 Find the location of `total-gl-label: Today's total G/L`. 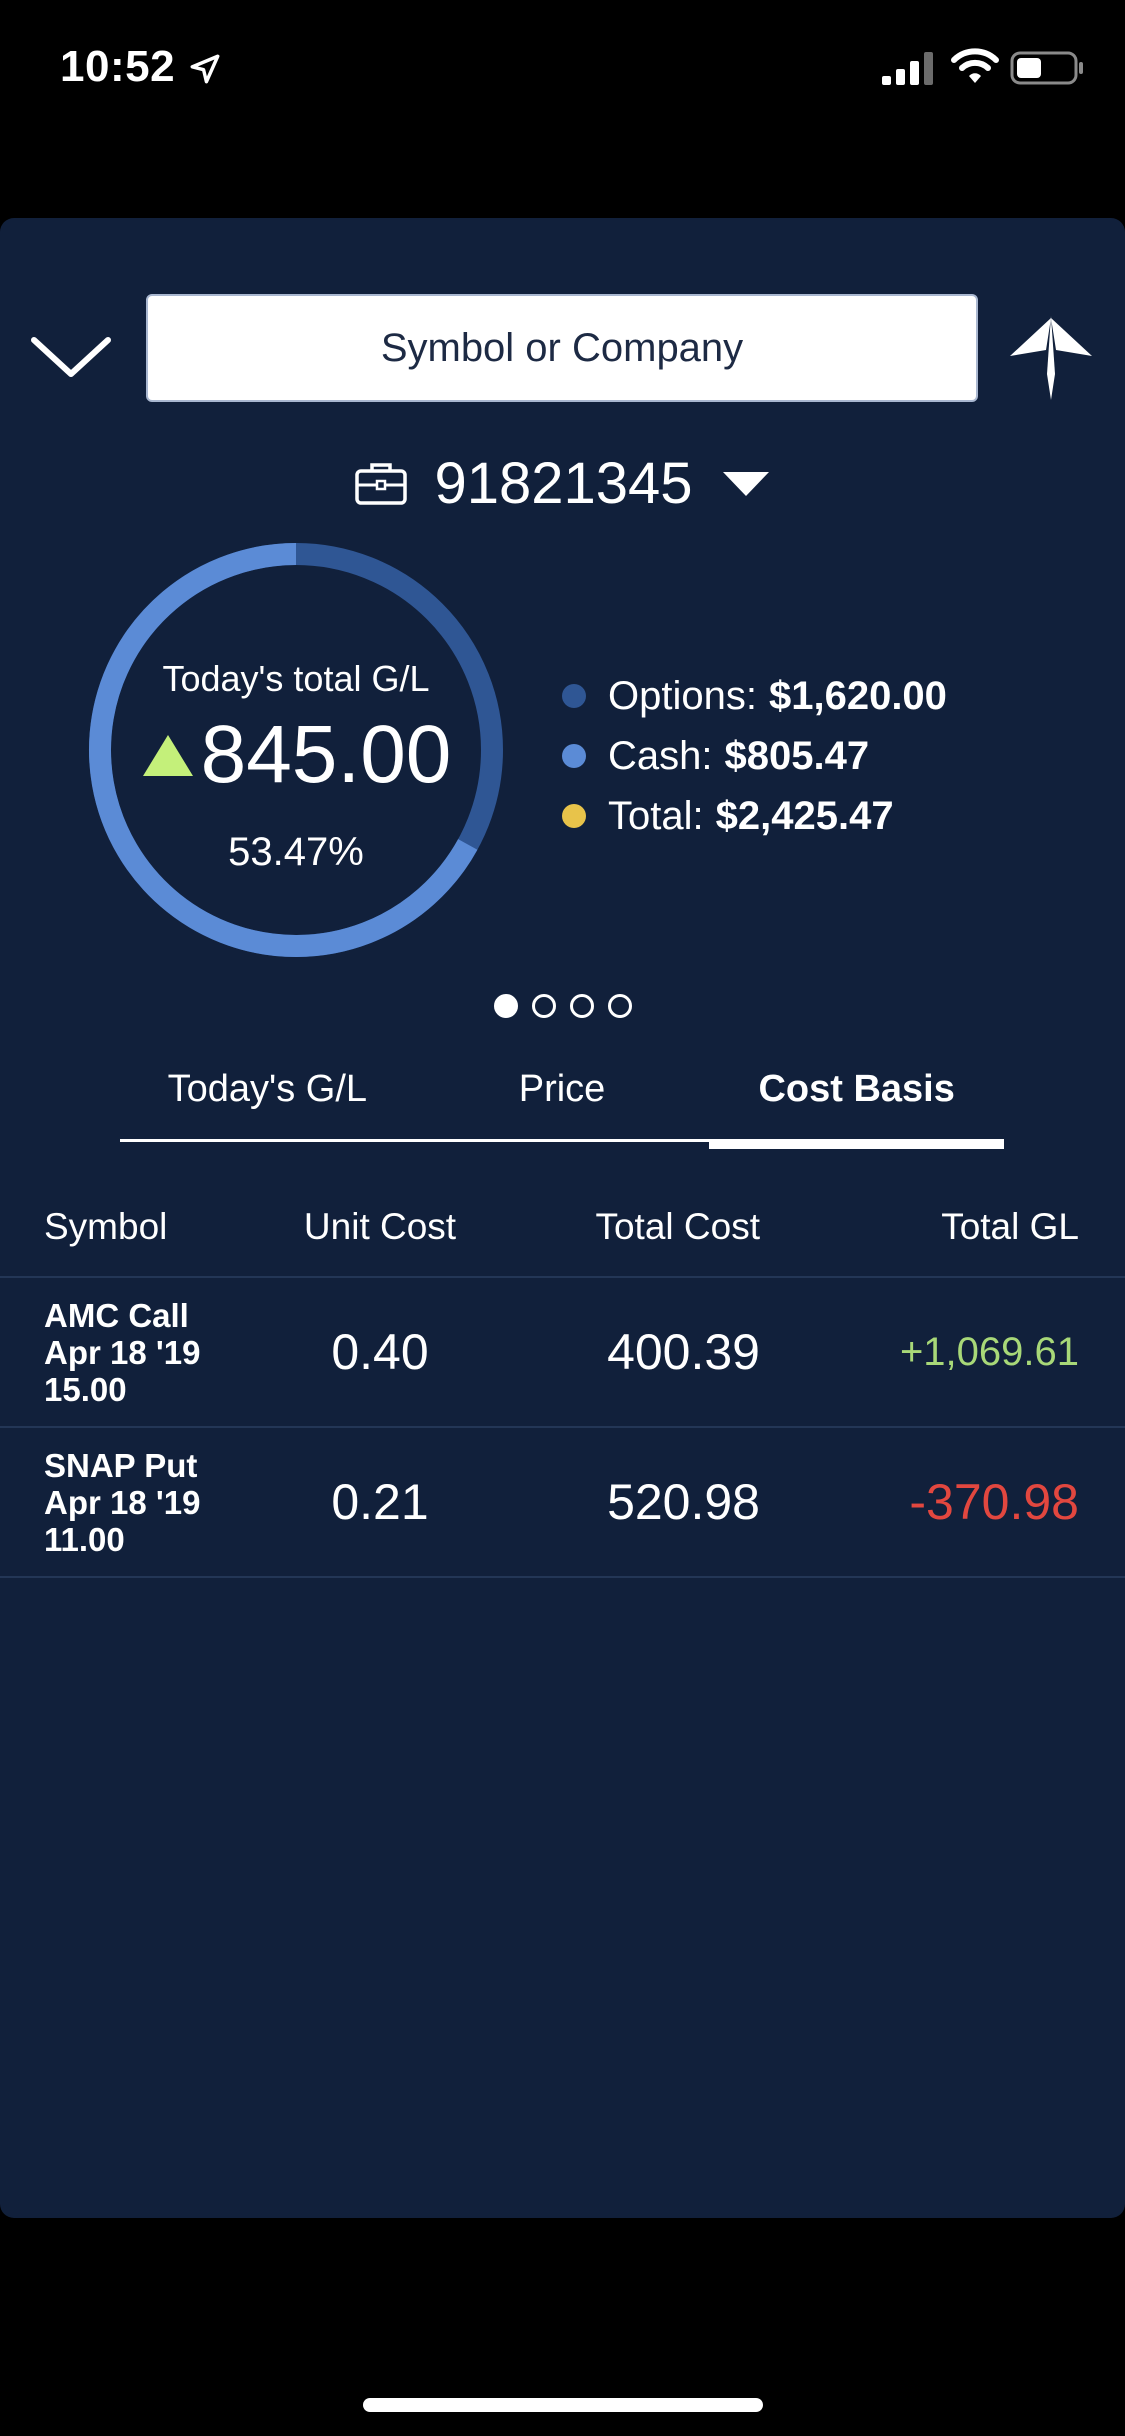

total-gl-label: Today's total G/L is located at coordinates (296, 678).